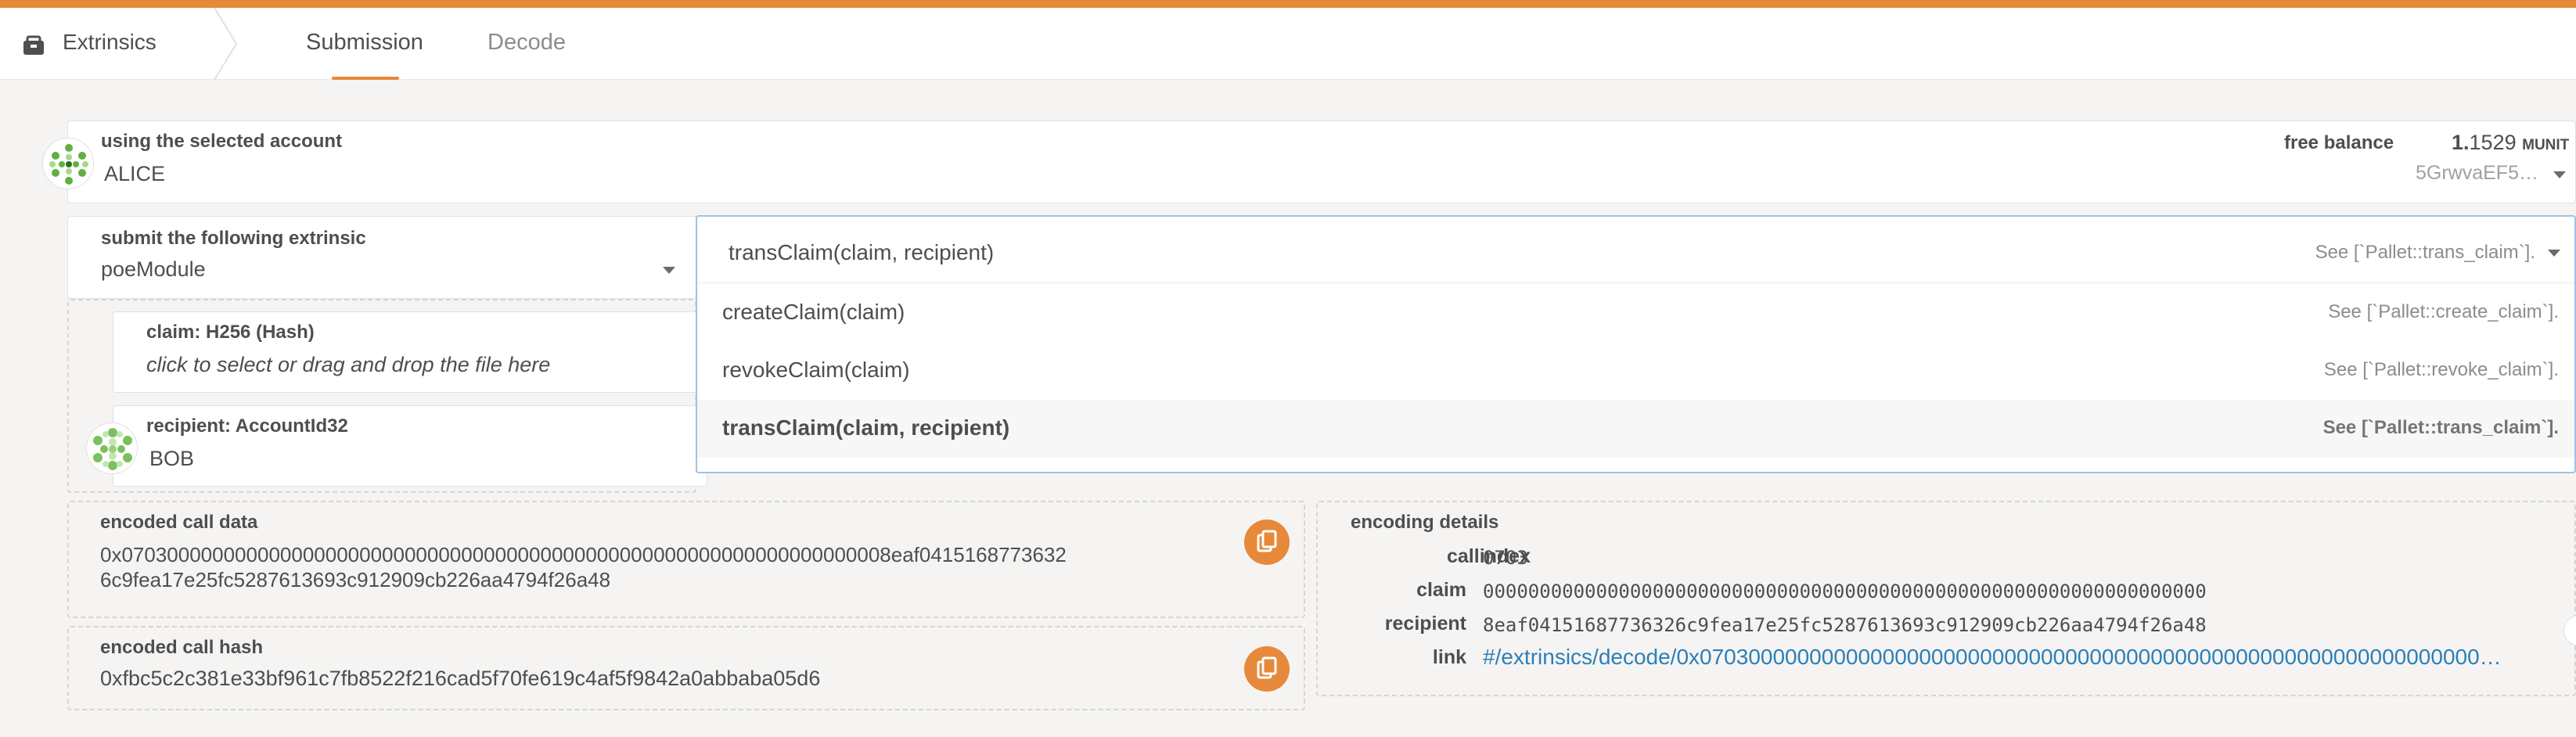 The width and height of the screenshot is (2576, 737). I want to click on top-accent-bar, so click(1288, 4).